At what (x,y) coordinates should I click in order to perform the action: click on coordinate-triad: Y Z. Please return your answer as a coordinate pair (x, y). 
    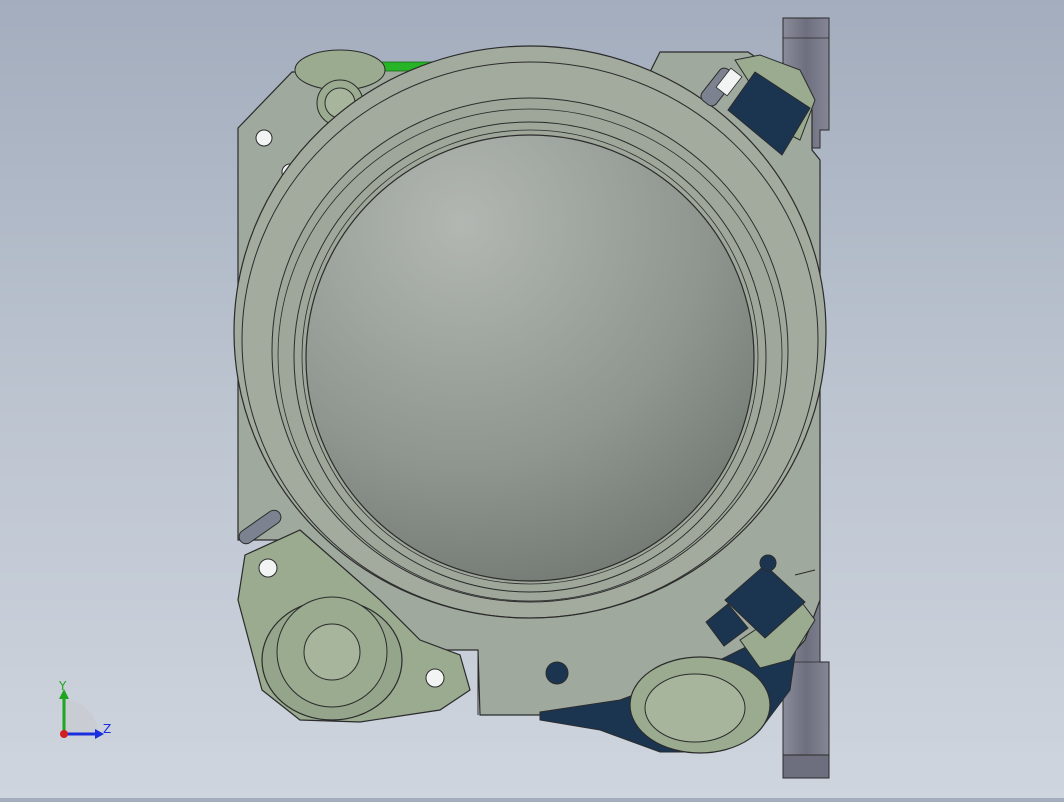
    Looking at the image, I should click on (84, 709).